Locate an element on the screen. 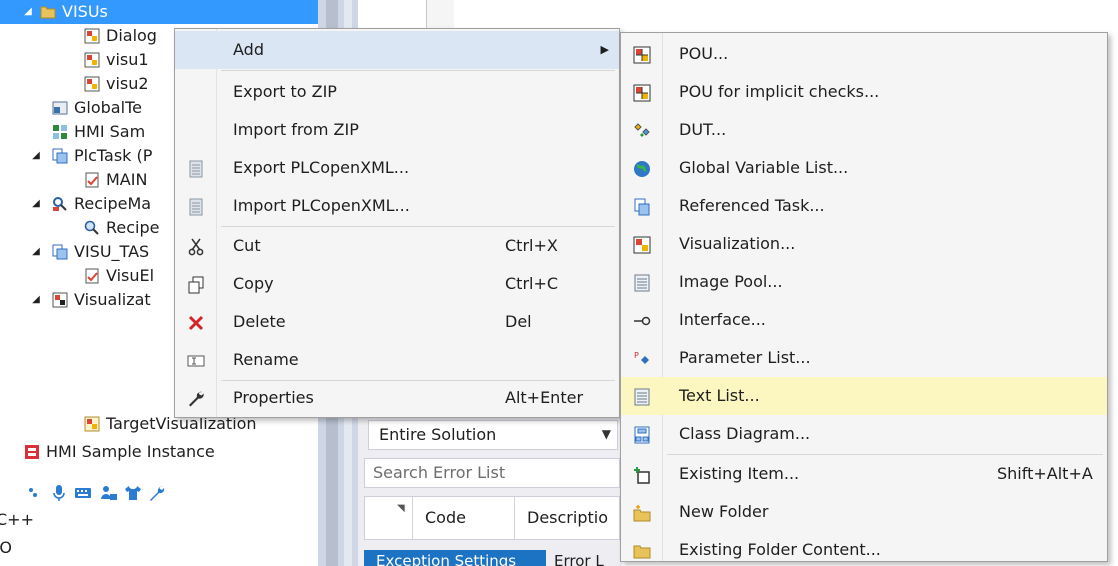 This screenshot has height=566, width=1118. menu-item-add: Add ▶ is located at coordinates (397, 50).